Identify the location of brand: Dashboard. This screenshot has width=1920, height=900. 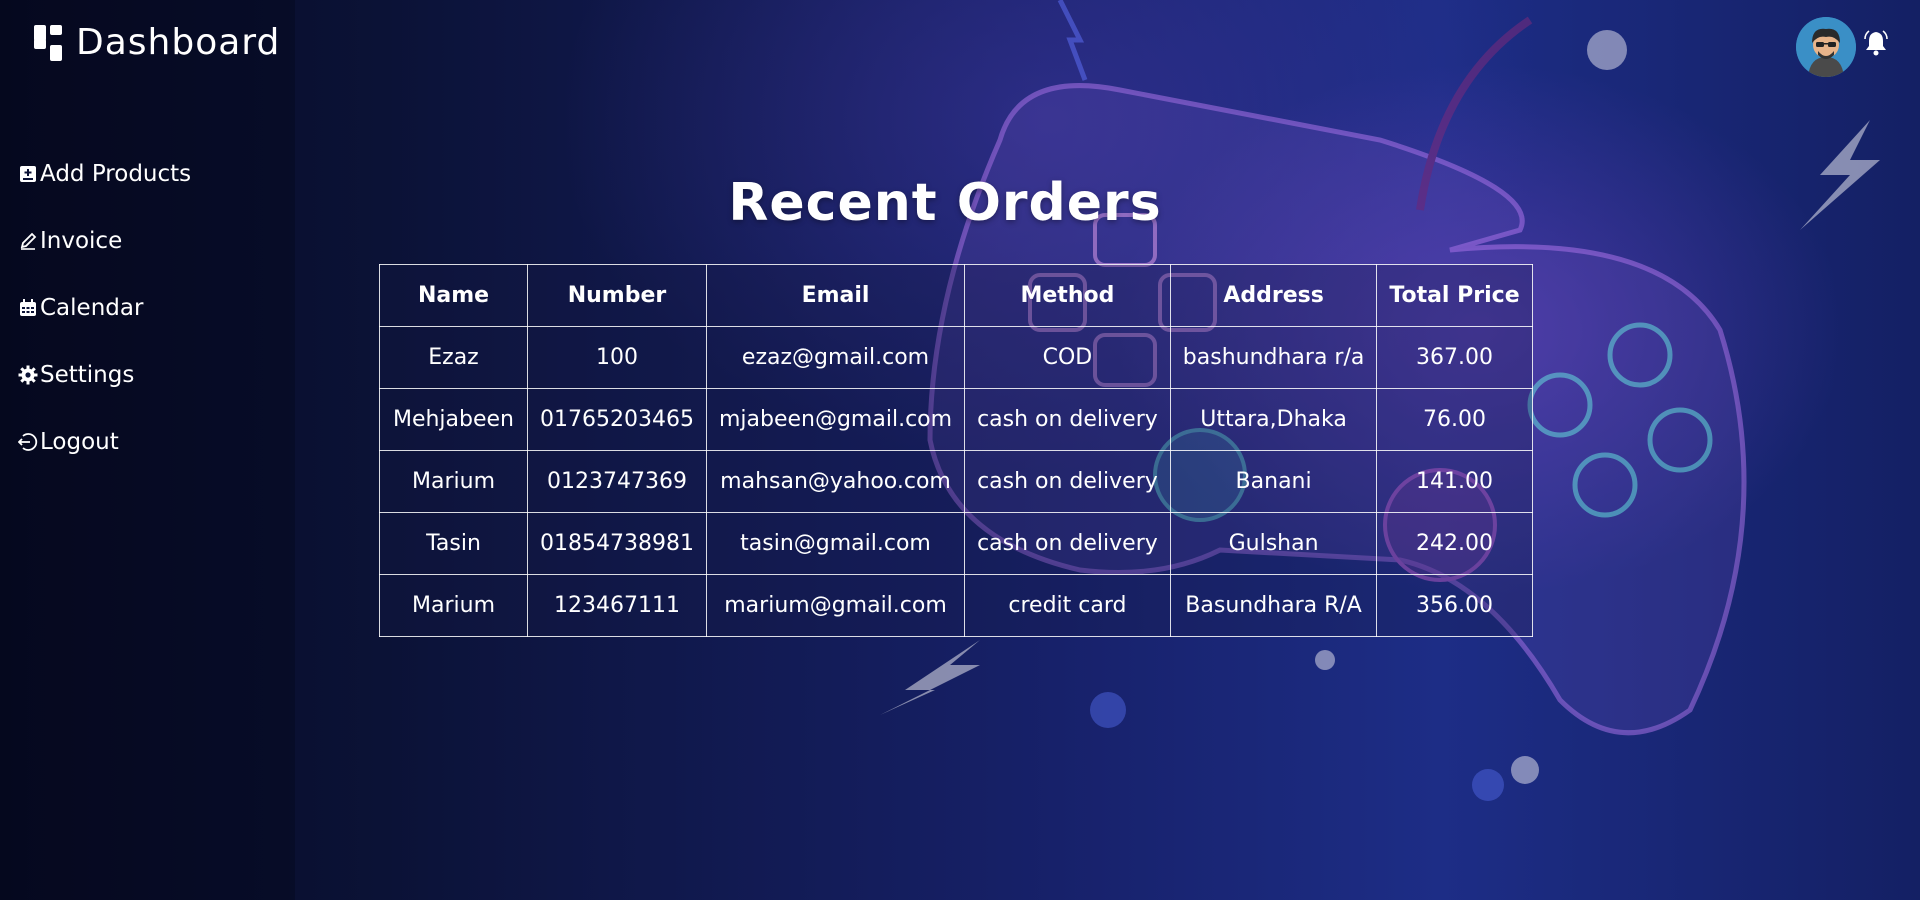
(157, 42).